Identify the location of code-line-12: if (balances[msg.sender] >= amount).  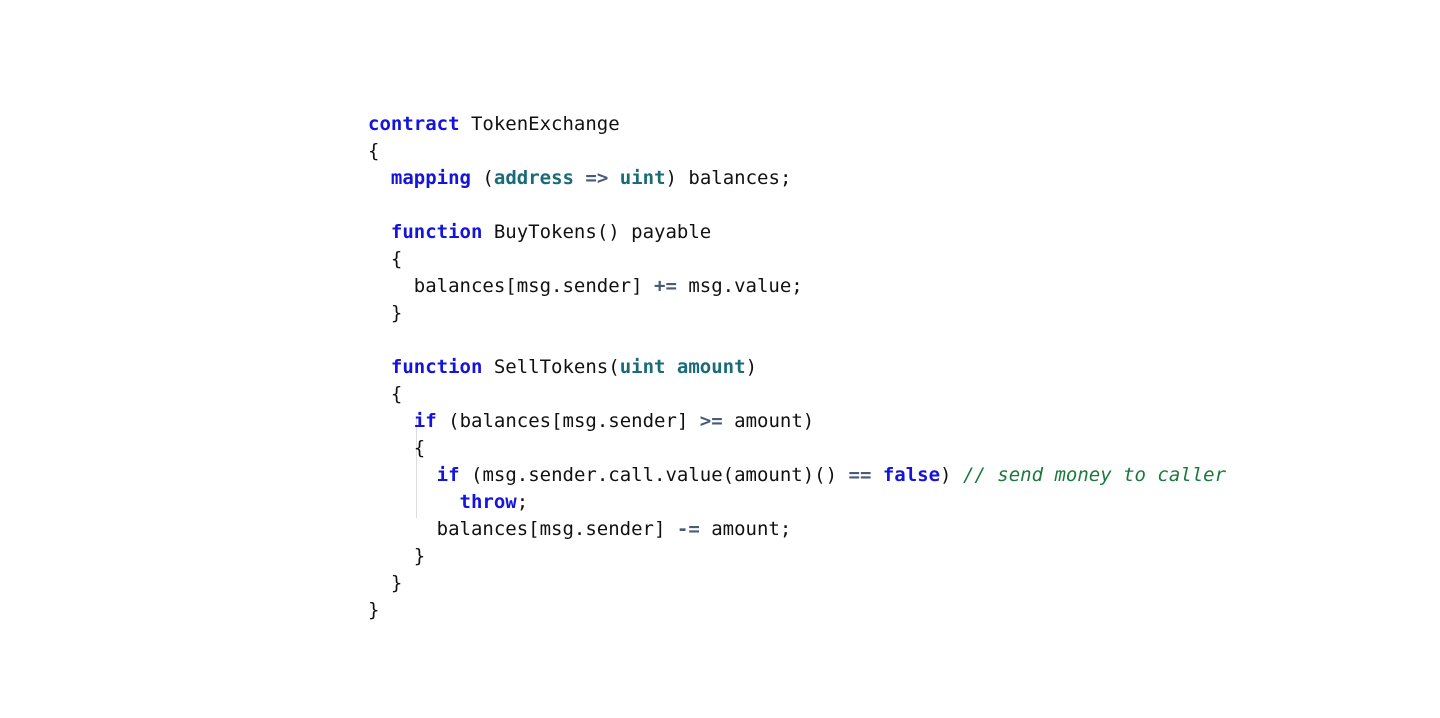
(797, 421).